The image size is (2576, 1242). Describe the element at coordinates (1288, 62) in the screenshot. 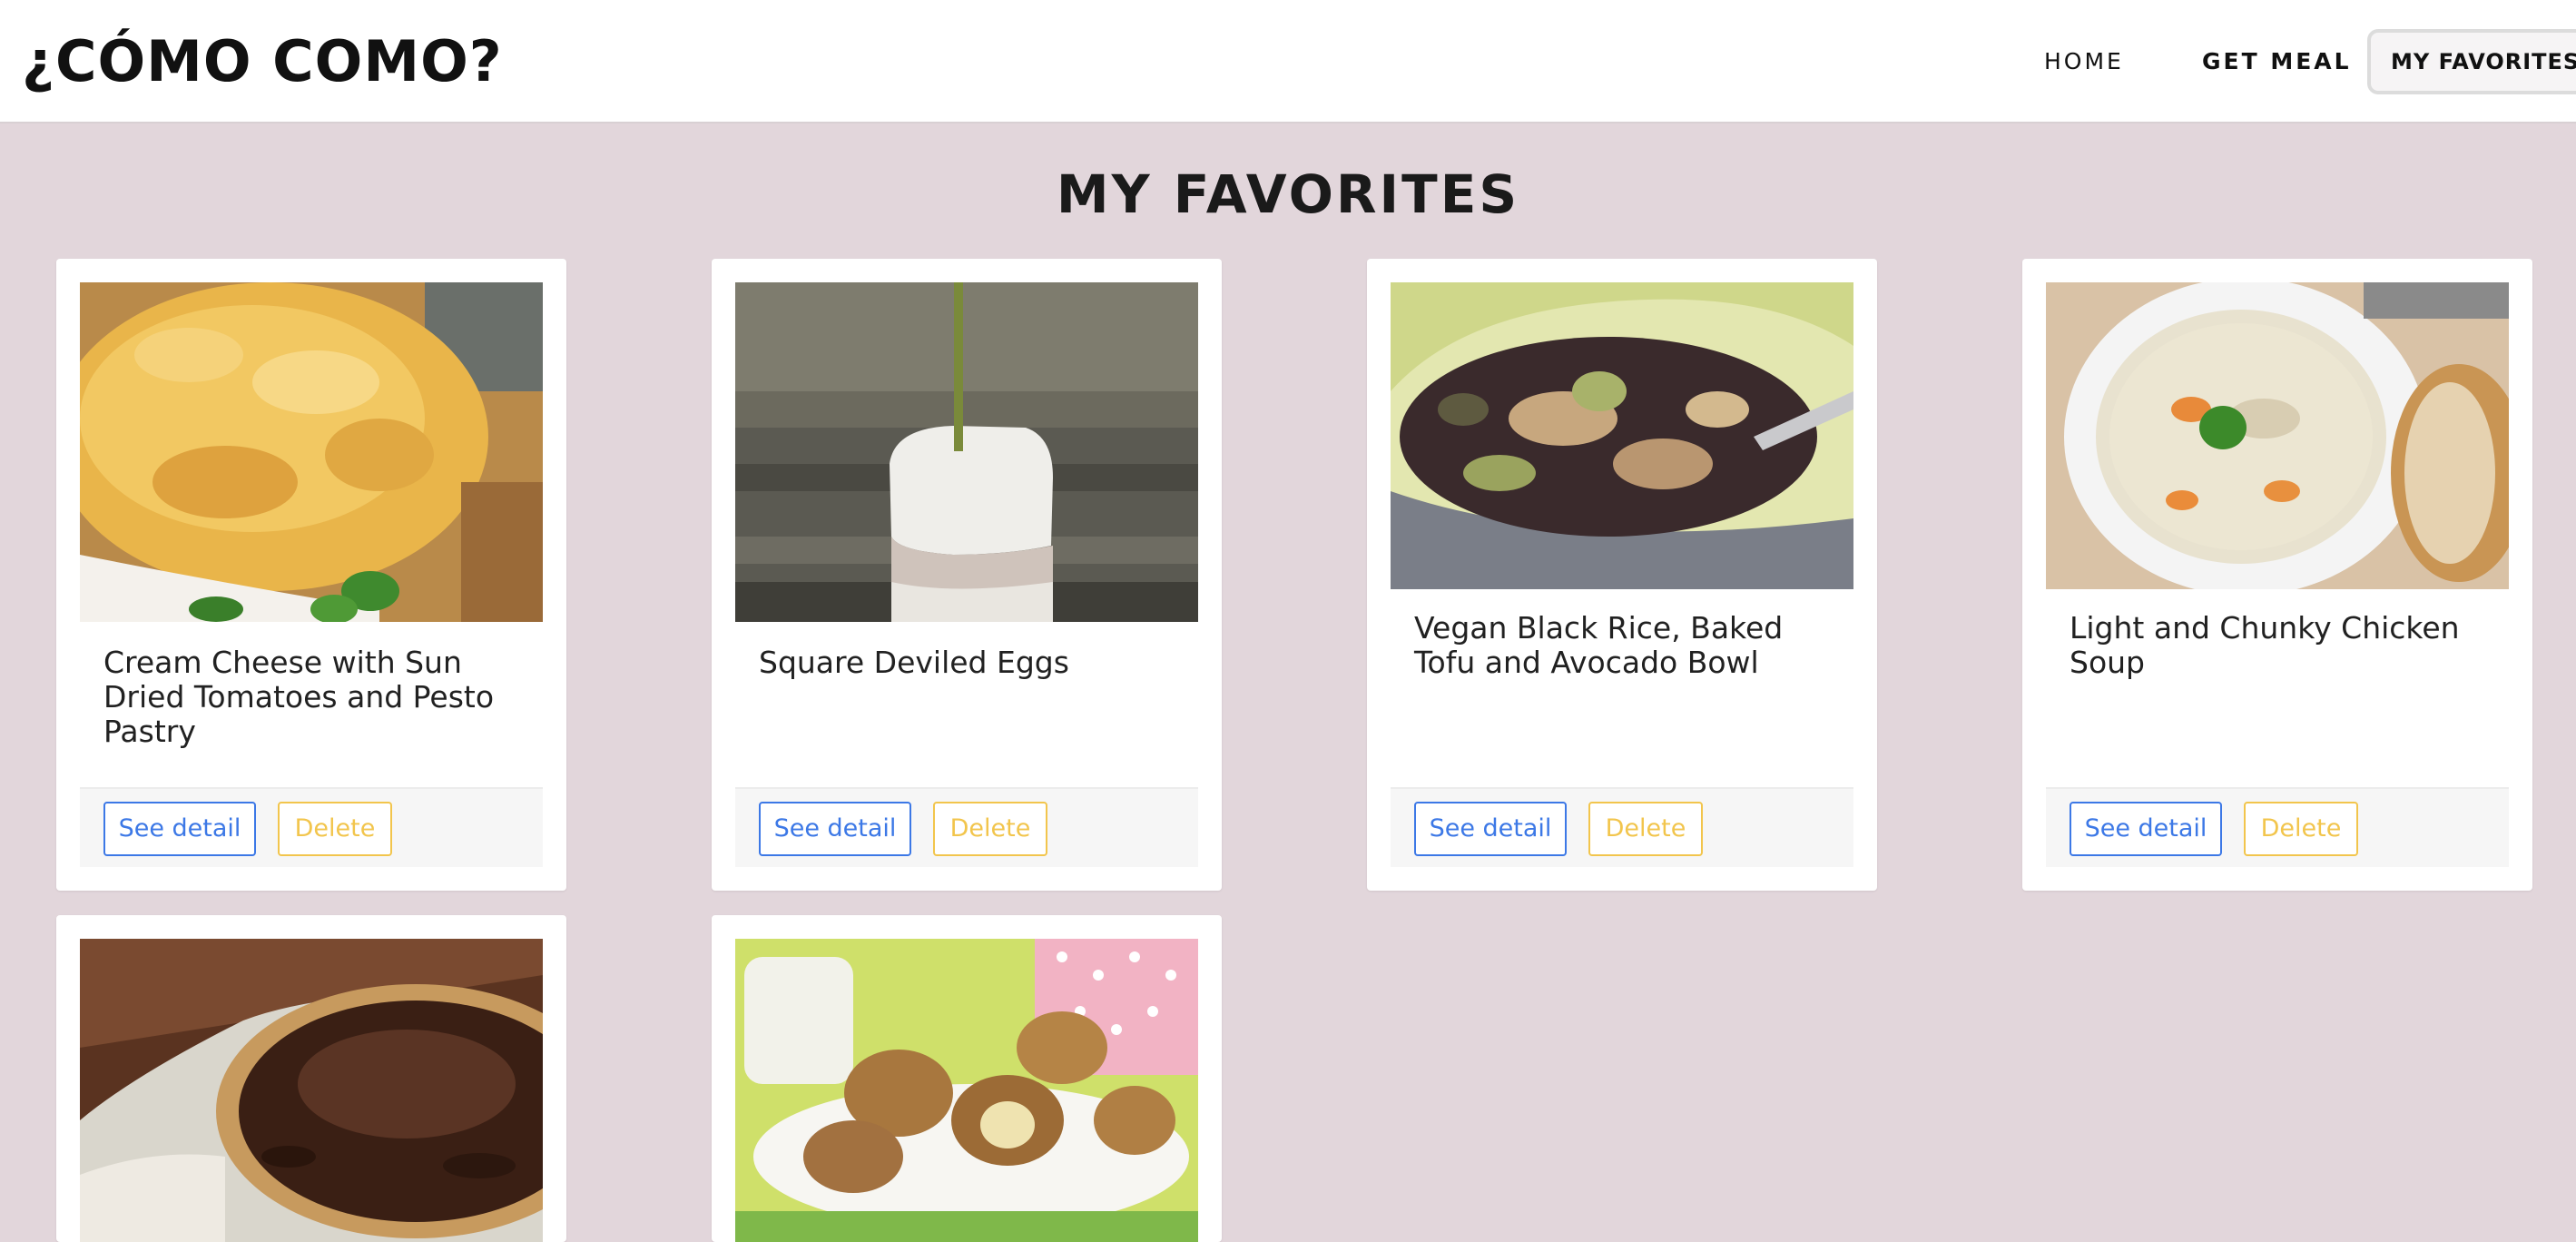

I see `navbar: ¿CÓMO COMO? HOME GET MEAL MY FAVORITES` at that location.